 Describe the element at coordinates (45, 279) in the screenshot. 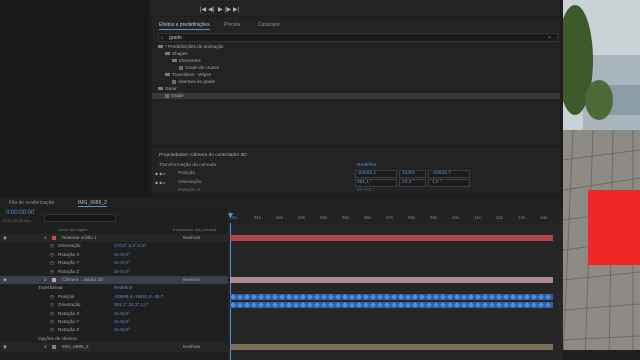

I see `layer-number: 2` at that location.